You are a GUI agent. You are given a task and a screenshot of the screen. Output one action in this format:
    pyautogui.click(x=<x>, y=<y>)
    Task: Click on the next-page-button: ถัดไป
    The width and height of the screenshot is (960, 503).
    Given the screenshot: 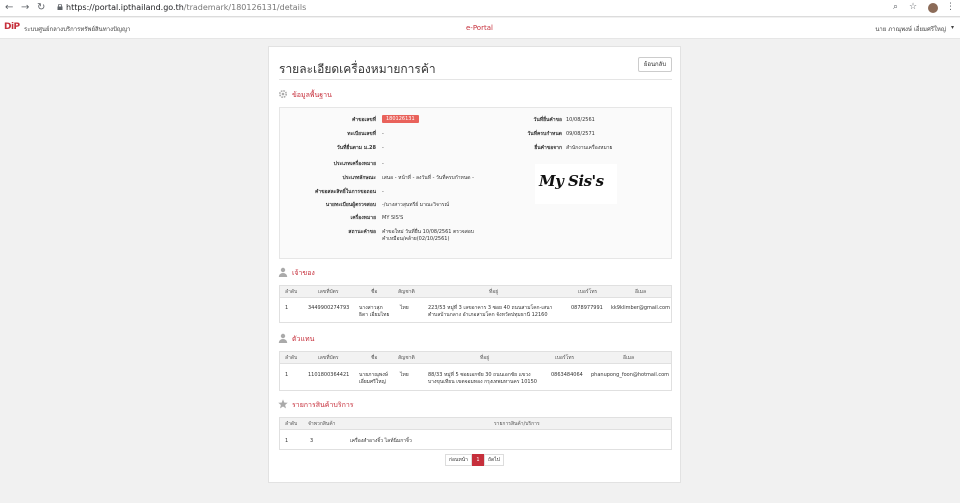 What is the action you would take?
    pyautogui.click(x=494, y=460)
    